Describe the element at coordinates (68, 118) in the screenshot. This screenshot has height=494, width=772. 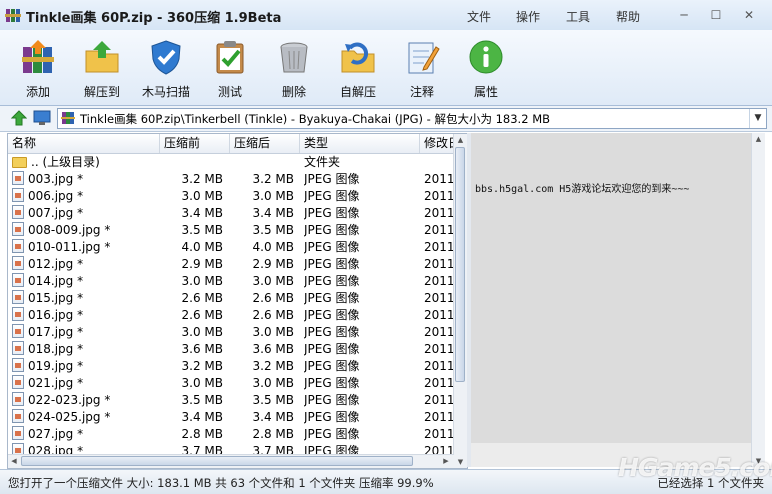
I see `archive-icon` at that location.